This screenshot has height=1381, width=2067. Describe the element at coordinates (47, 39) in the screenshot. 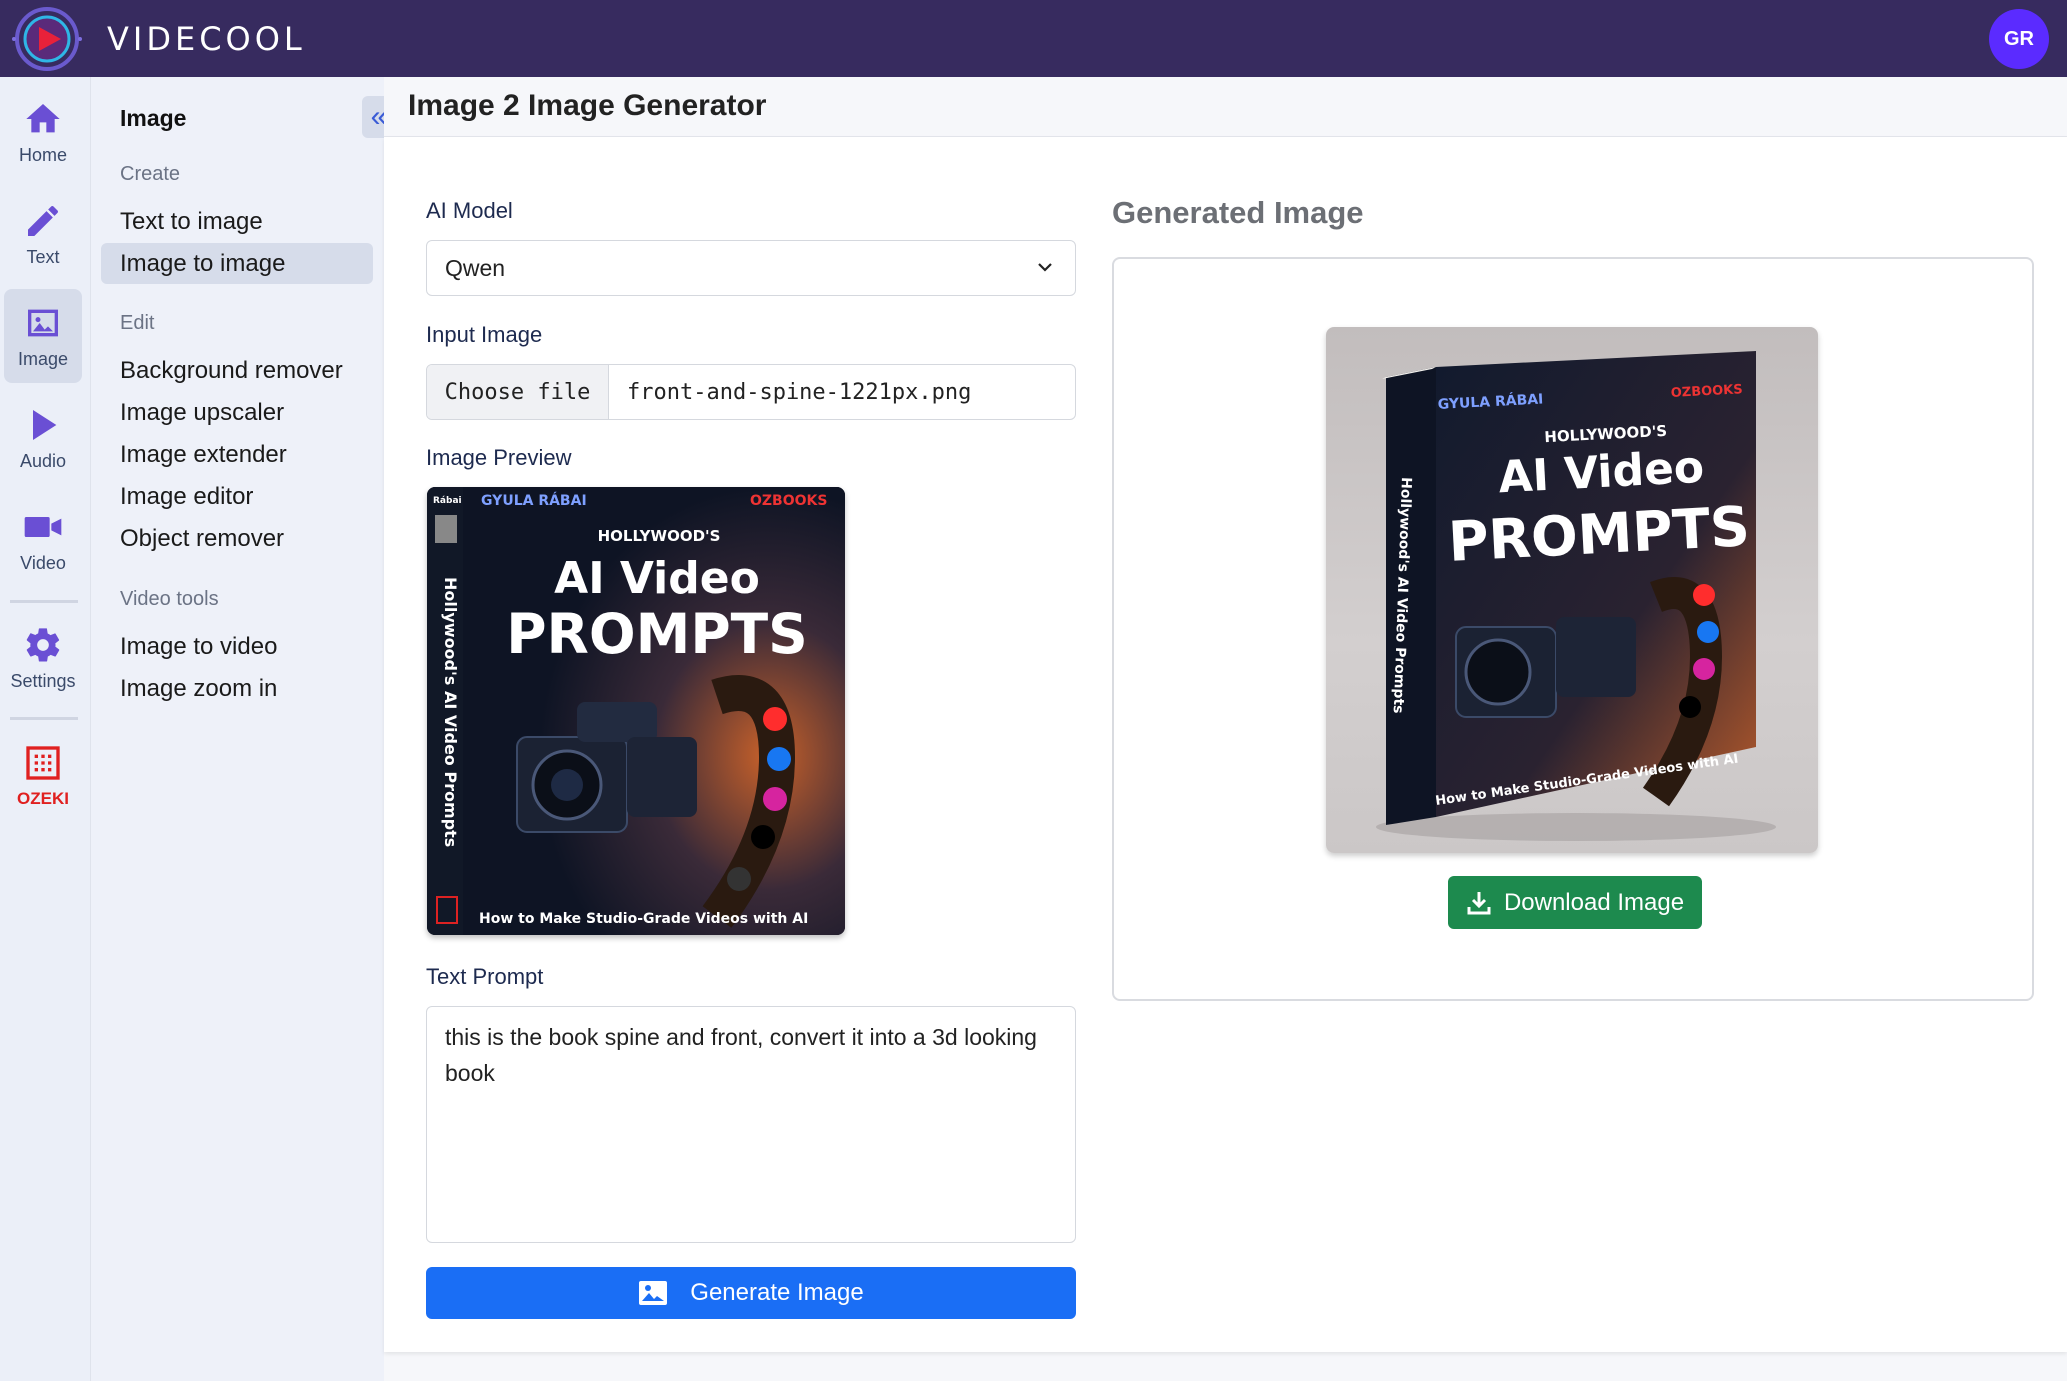

I see `videcool-logo-icon` at that location.